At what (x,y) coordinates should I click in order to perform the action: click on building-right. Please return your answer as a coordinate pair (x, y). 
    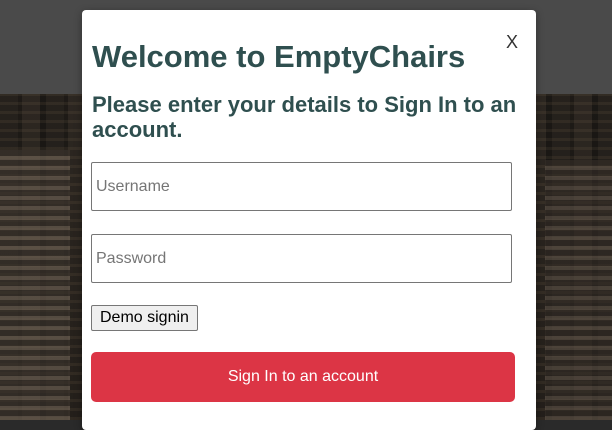
    Looking at the image, I should click on (578, 290).